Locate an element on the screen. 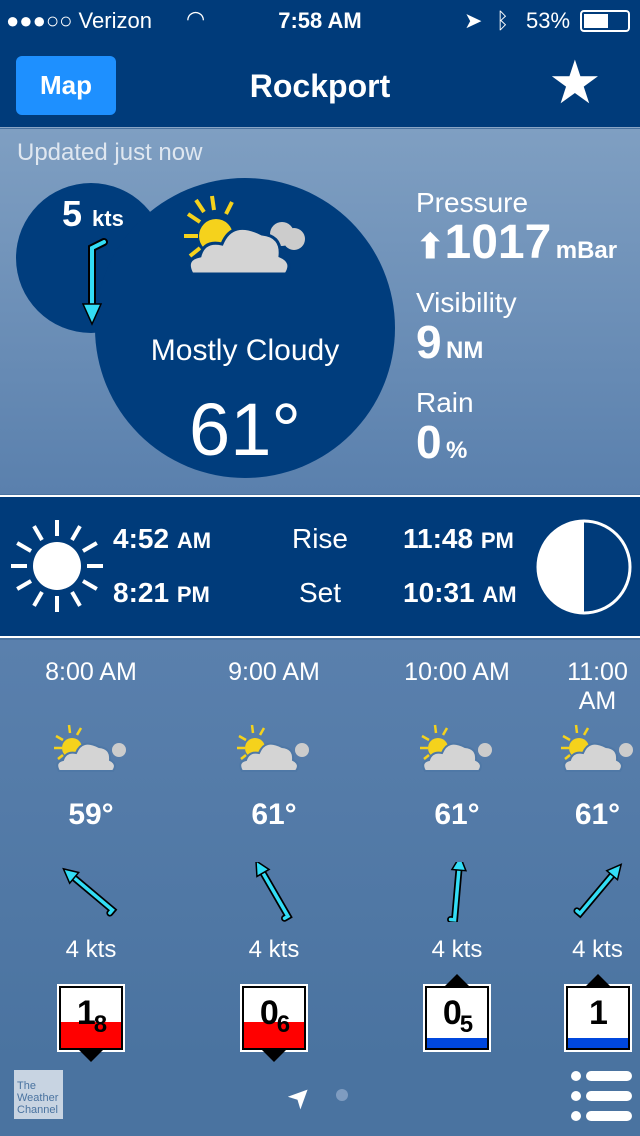 This screenshot has width=640, height=1136. battery-icon is located at coordinates (605, 21).